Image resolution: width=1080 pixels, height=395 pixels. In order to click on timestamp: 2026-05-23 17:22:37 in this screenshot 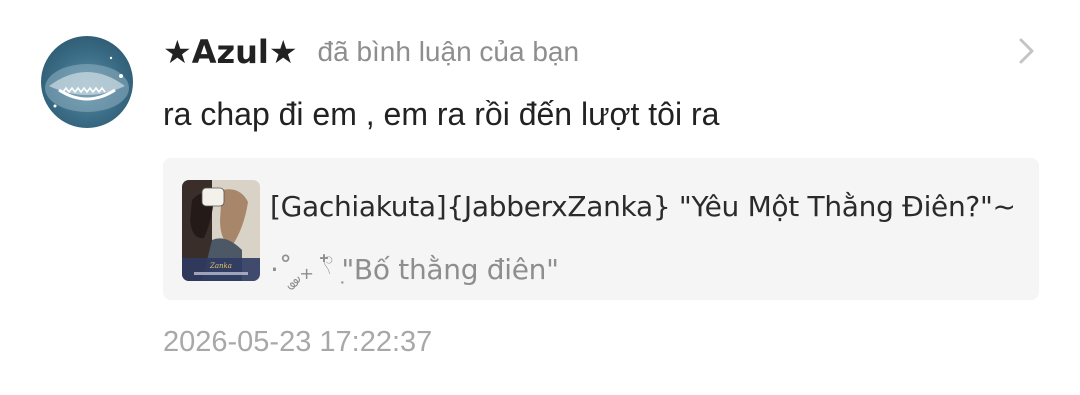, I will do `click(298, 342)`.